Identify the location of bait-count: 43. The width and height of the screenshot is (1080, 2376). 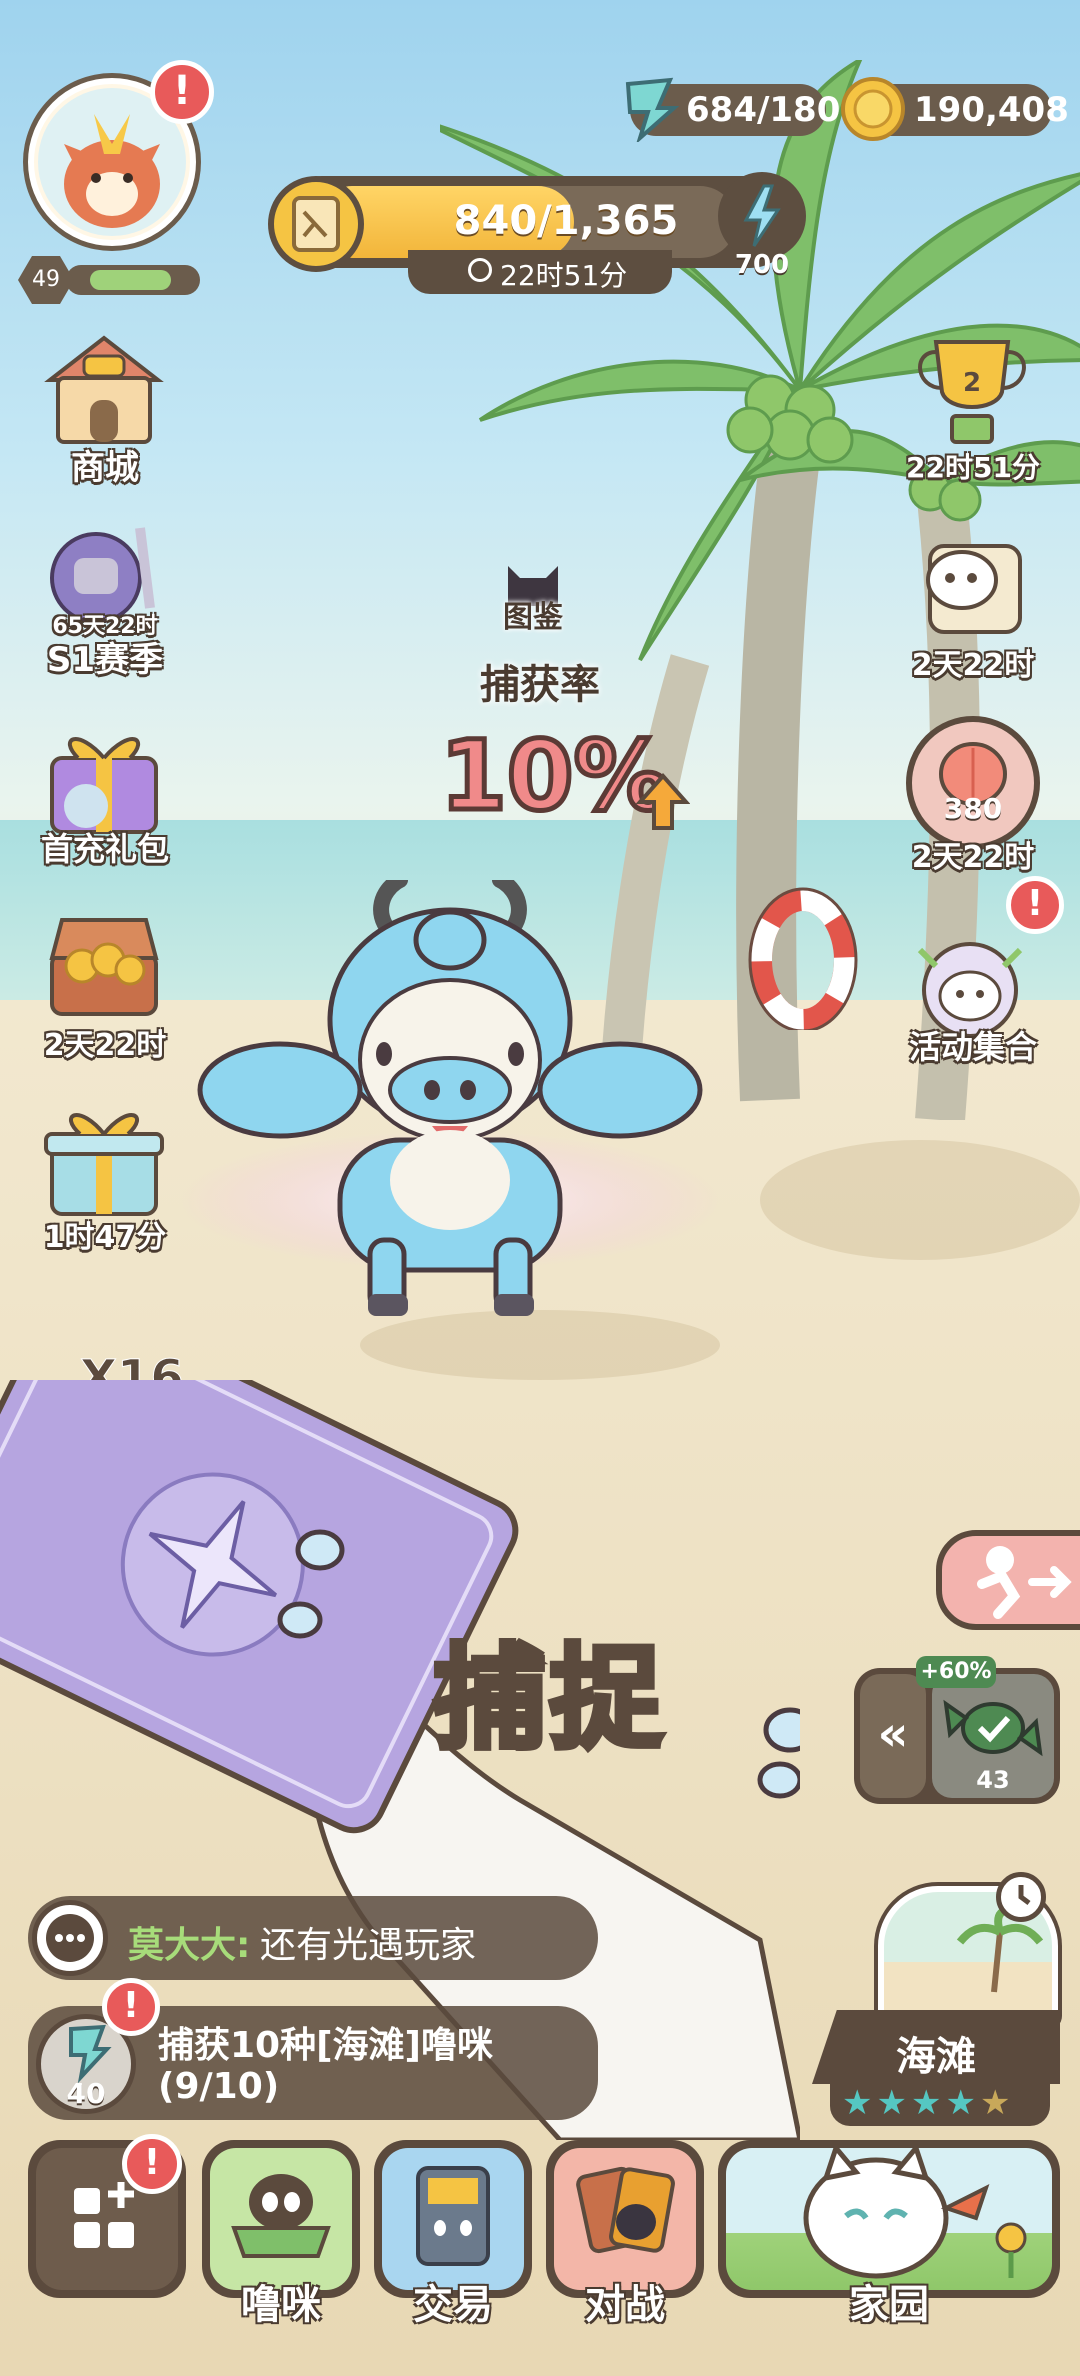
(993, 1780).